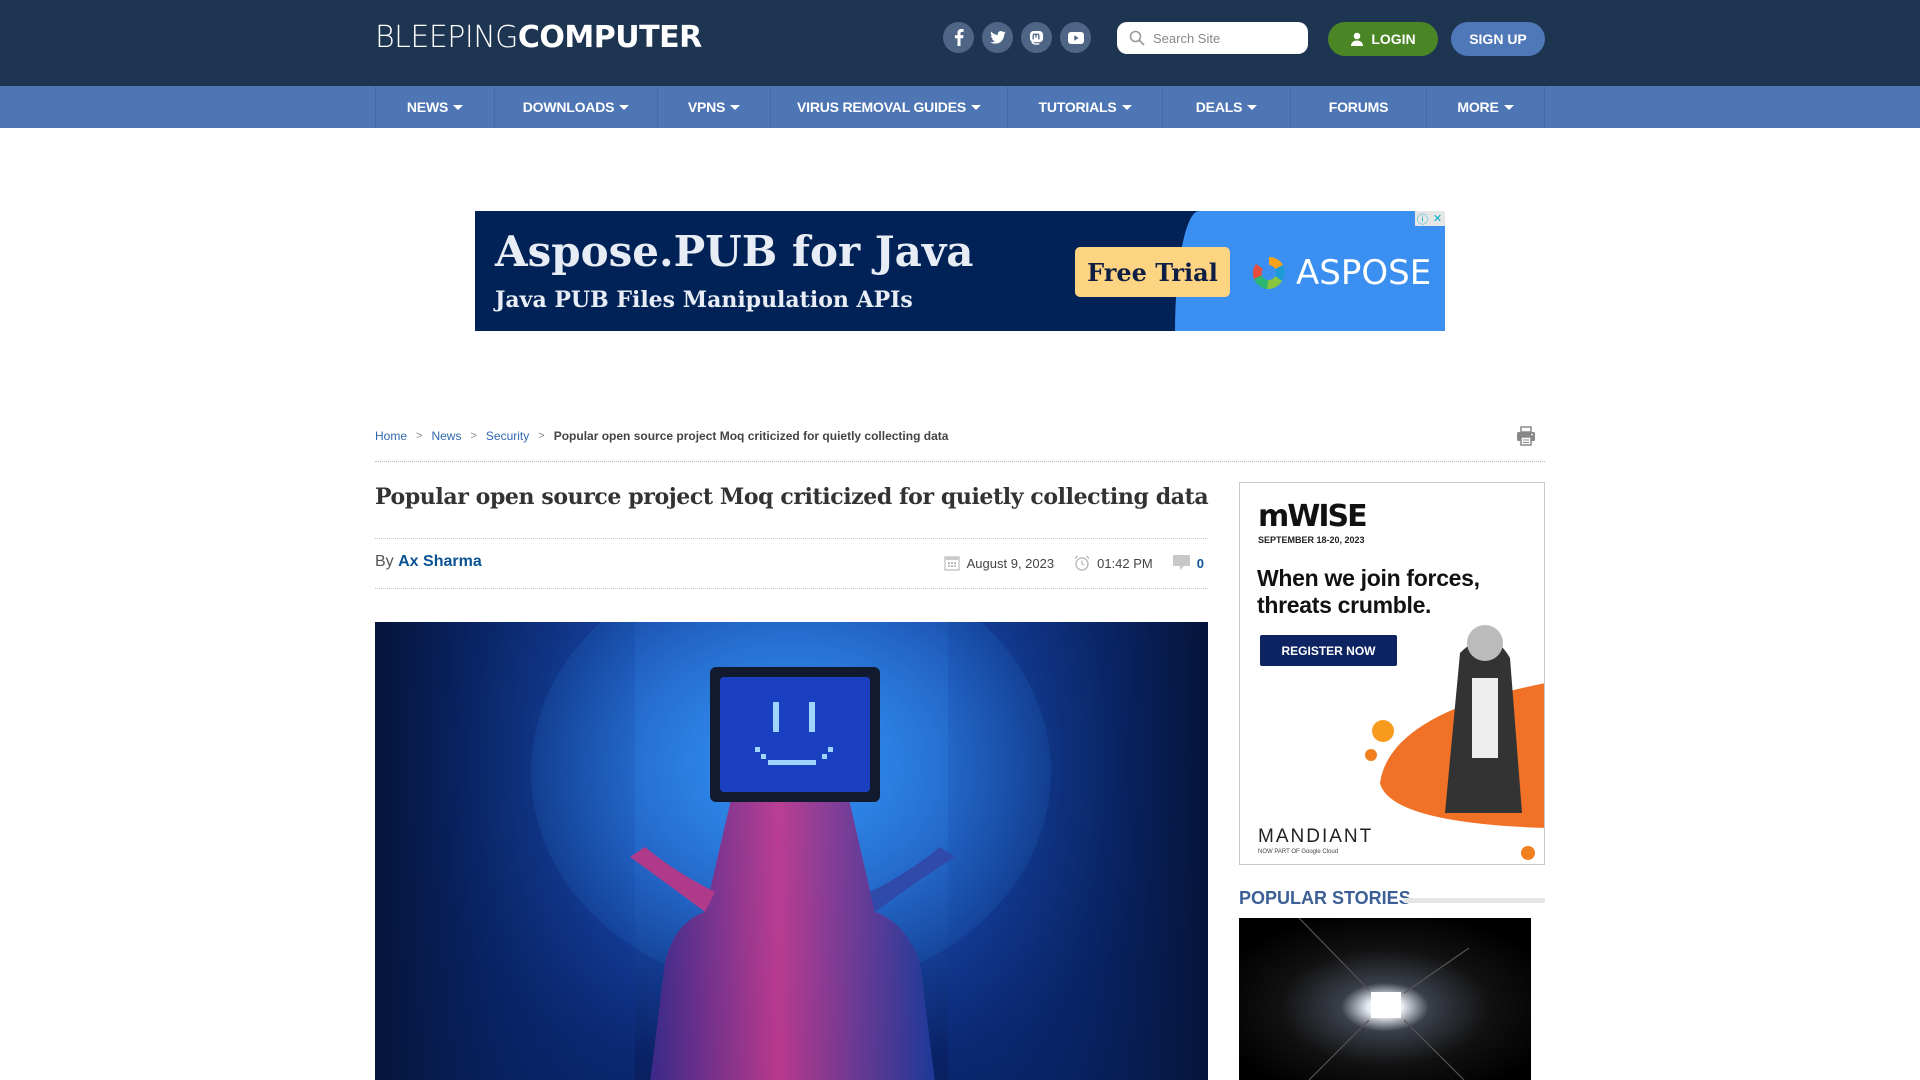 This screenshot has height=1080, width=1920. I want to click on comment-icon, so click(1181, 562).